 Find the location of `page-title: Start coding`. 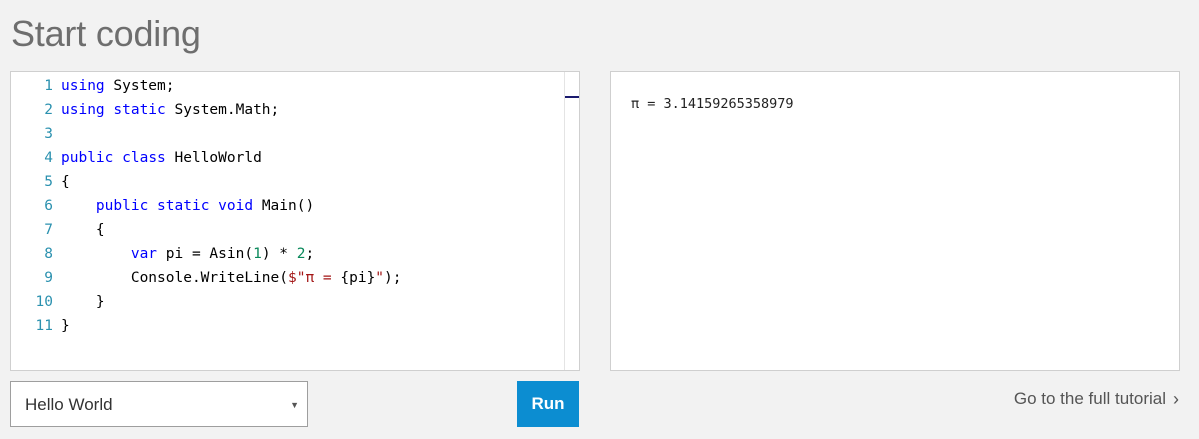

page-title: Start coding is located at coordinates (106, 33).